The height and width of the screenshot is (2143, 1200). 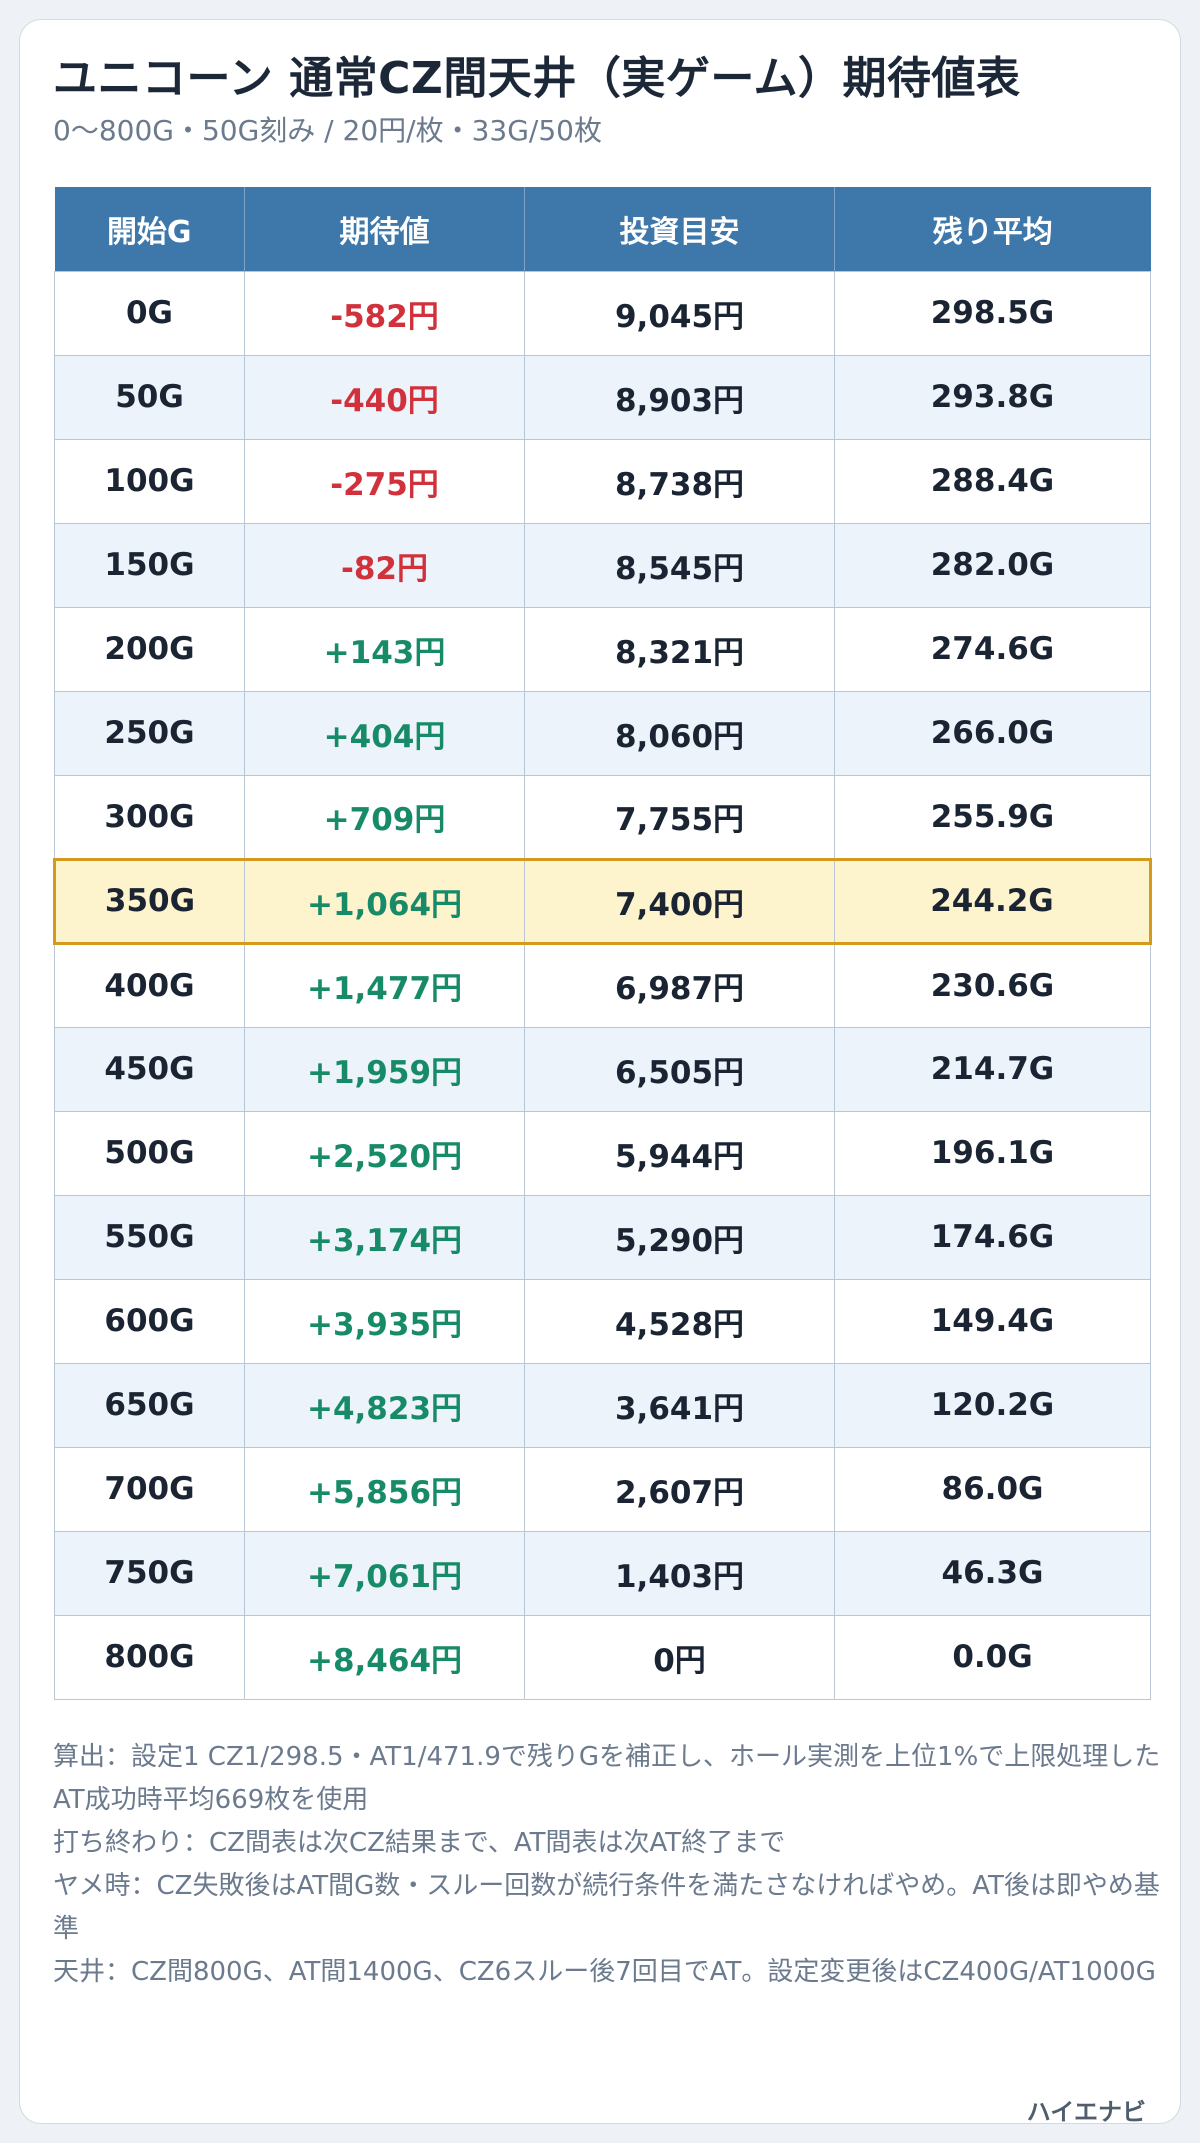 I want to click on cell-expected-value: +1,477円, so click(x=384, y=985).